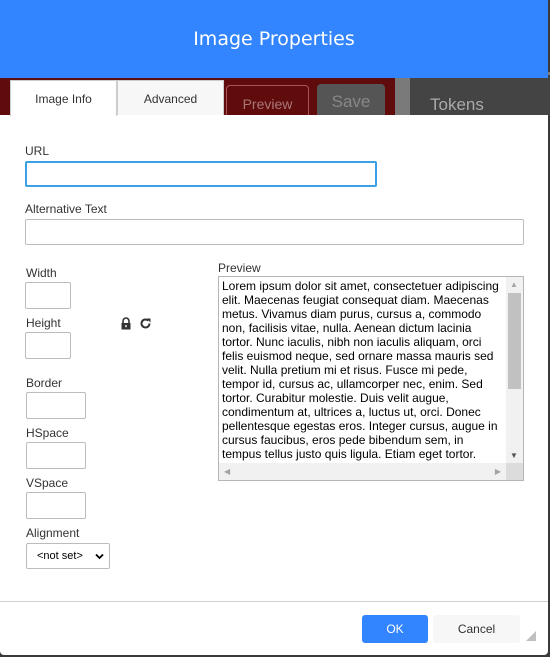 This screenshot has height=657, width=550. What do you see at coordinates (56, 455) in the screenshot?
I see `hspace-input` at bounding box center [56, 455].